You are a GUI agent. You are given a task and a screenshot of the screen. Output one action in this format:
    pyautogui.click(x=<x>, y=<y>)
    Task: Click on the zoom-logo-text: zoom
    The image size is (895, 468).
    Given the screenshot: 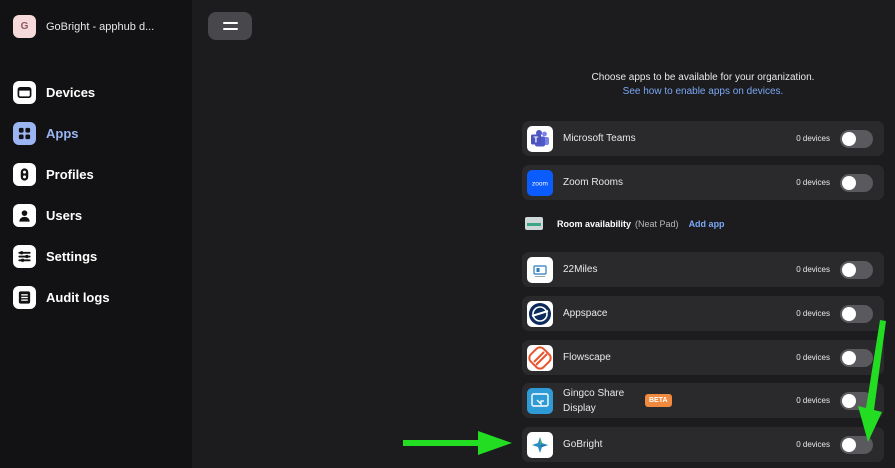 What is the action you would take?
    pyautogui.click(x=540, y=183)
    